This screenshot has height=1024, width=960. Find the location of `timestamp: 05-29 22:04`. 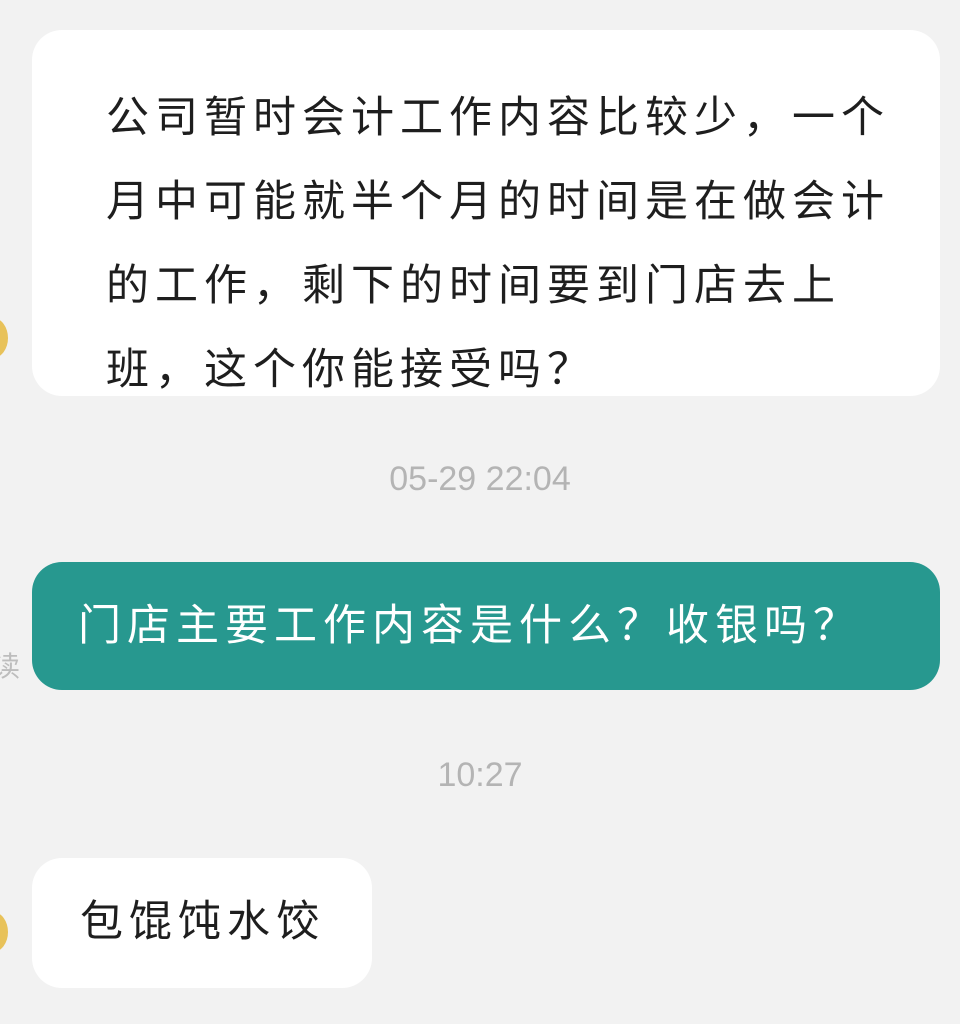

timestamp: 05-29 22:04 is located at coordinates (480, 479).